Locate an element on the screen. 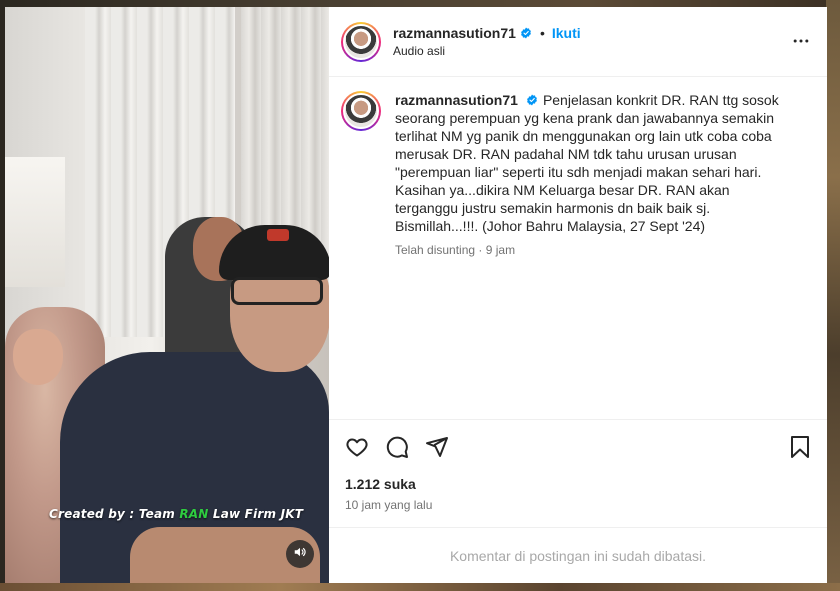 The width and height of the screenshot is (840, 591). author-avatar is located at coordinates (361, 41).